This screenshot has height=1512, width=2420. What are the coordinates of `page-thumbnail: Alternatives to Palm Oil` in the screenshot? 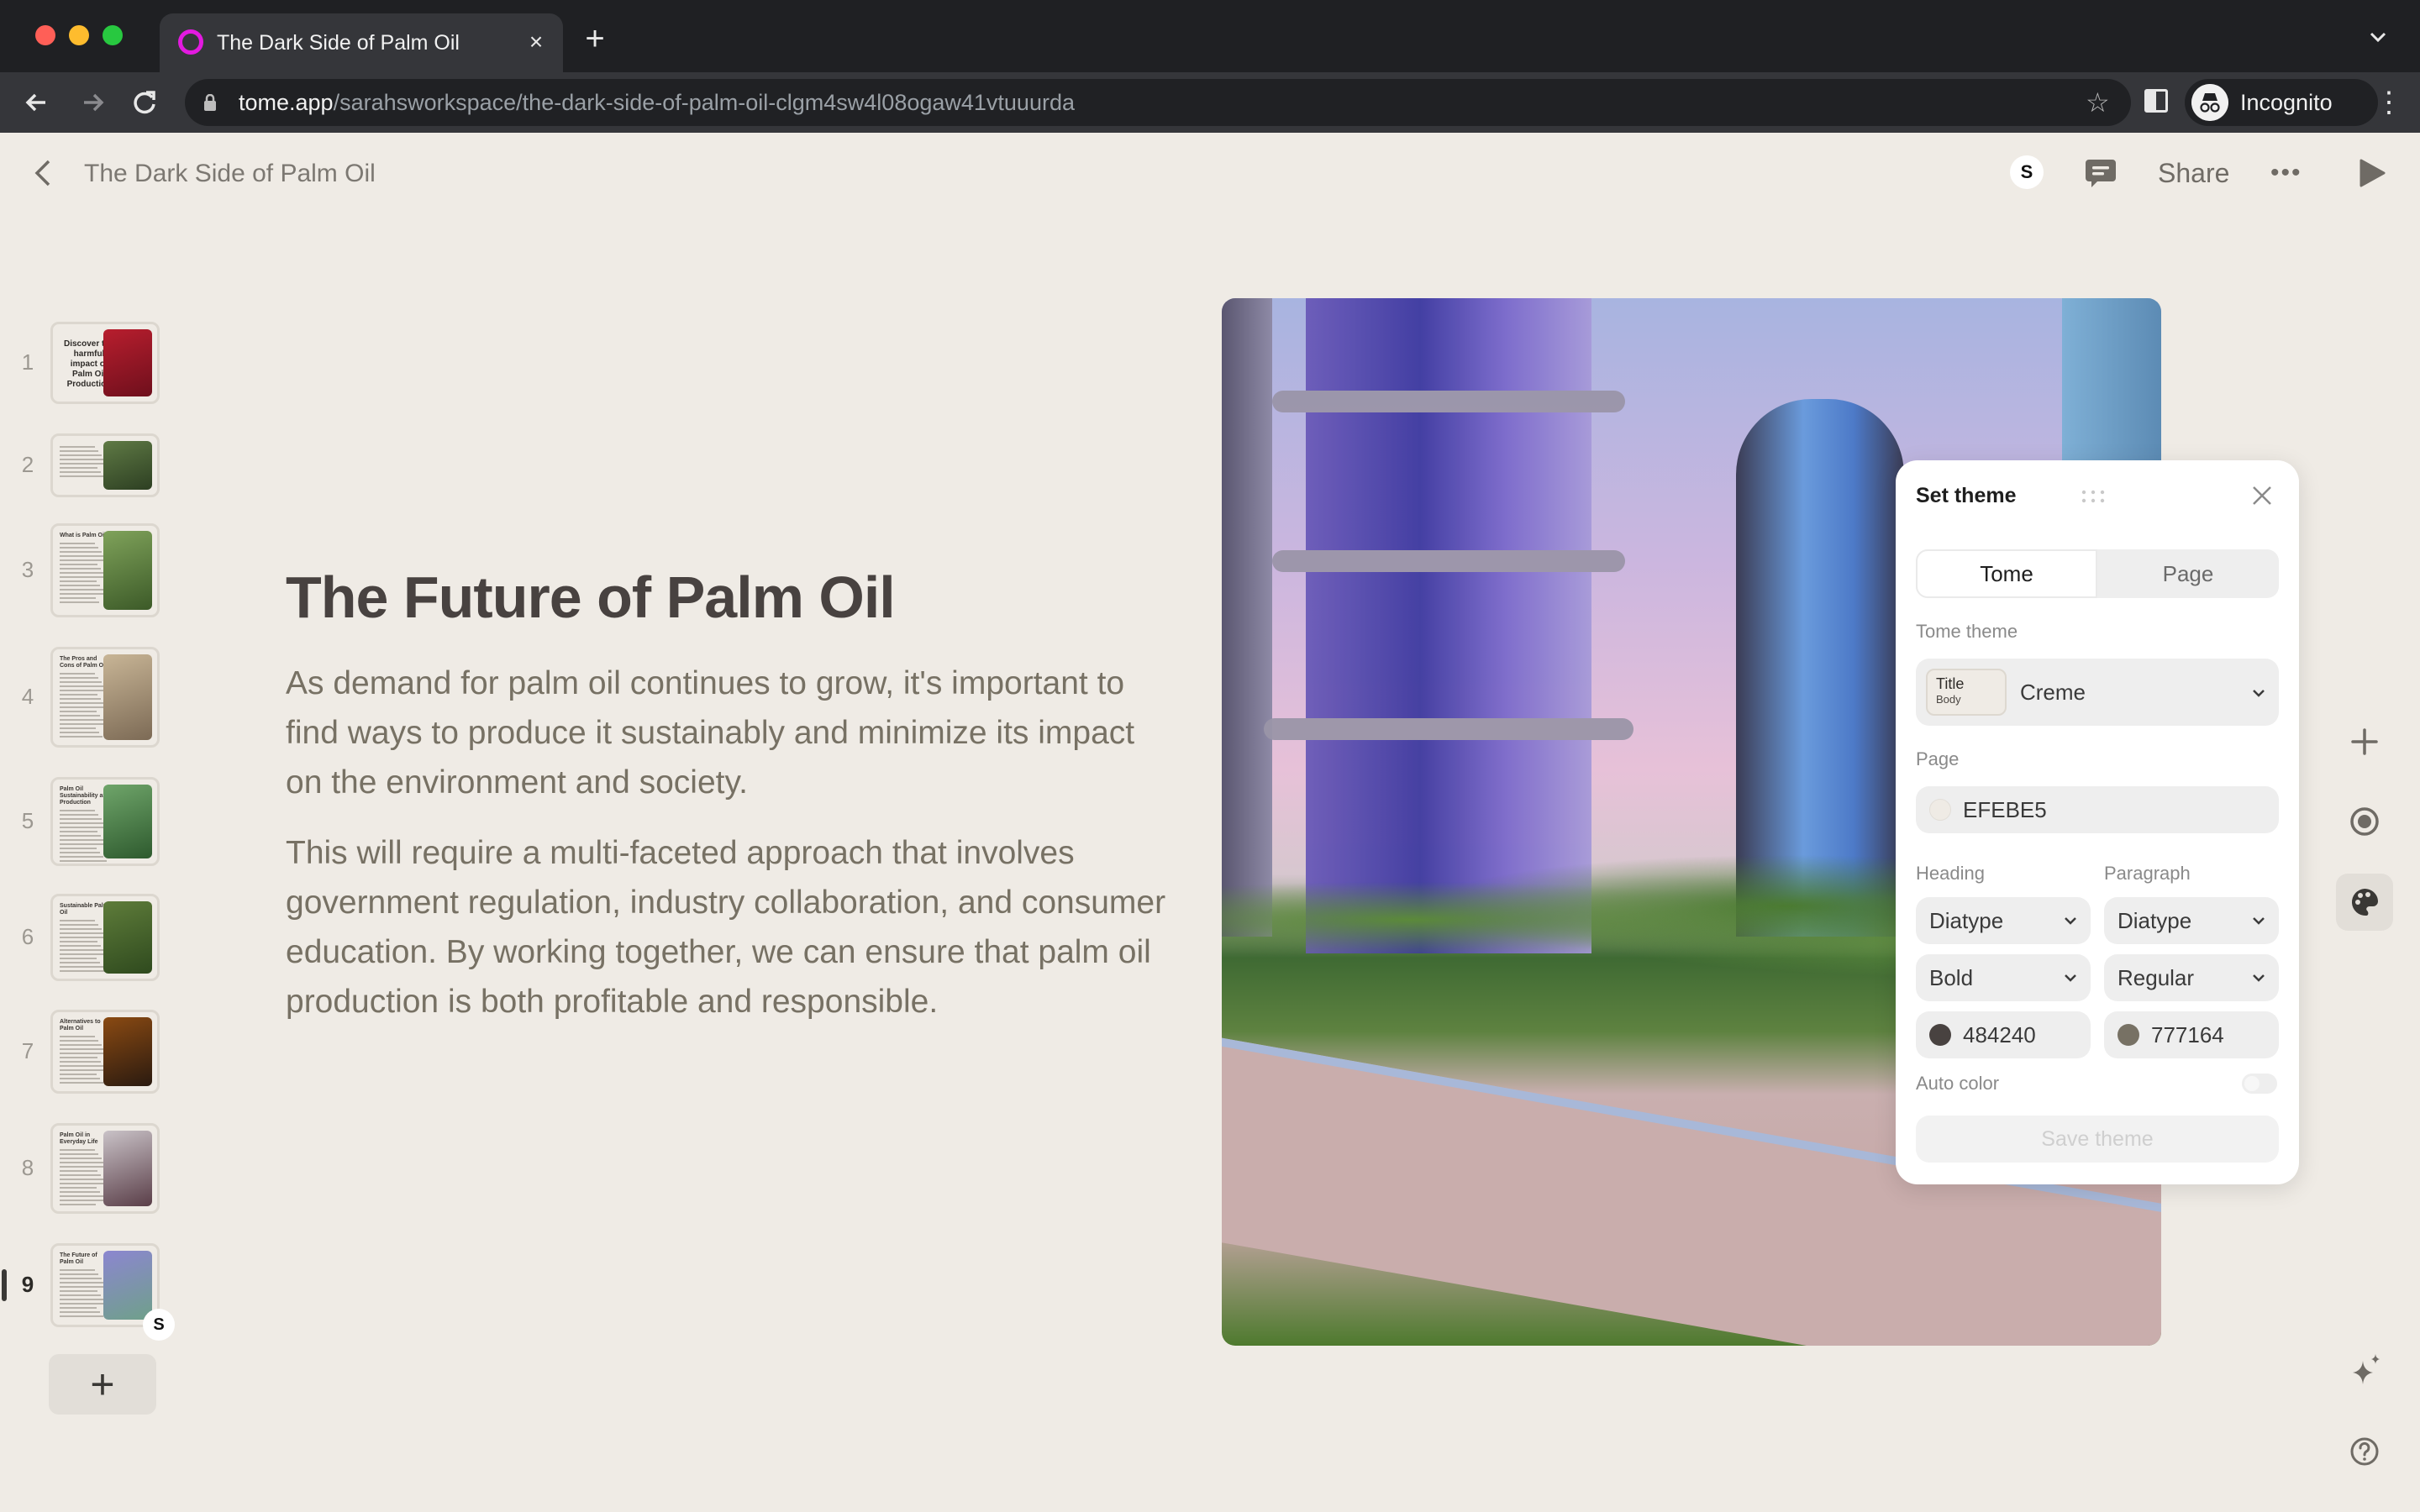 It's located at (105, 1052).